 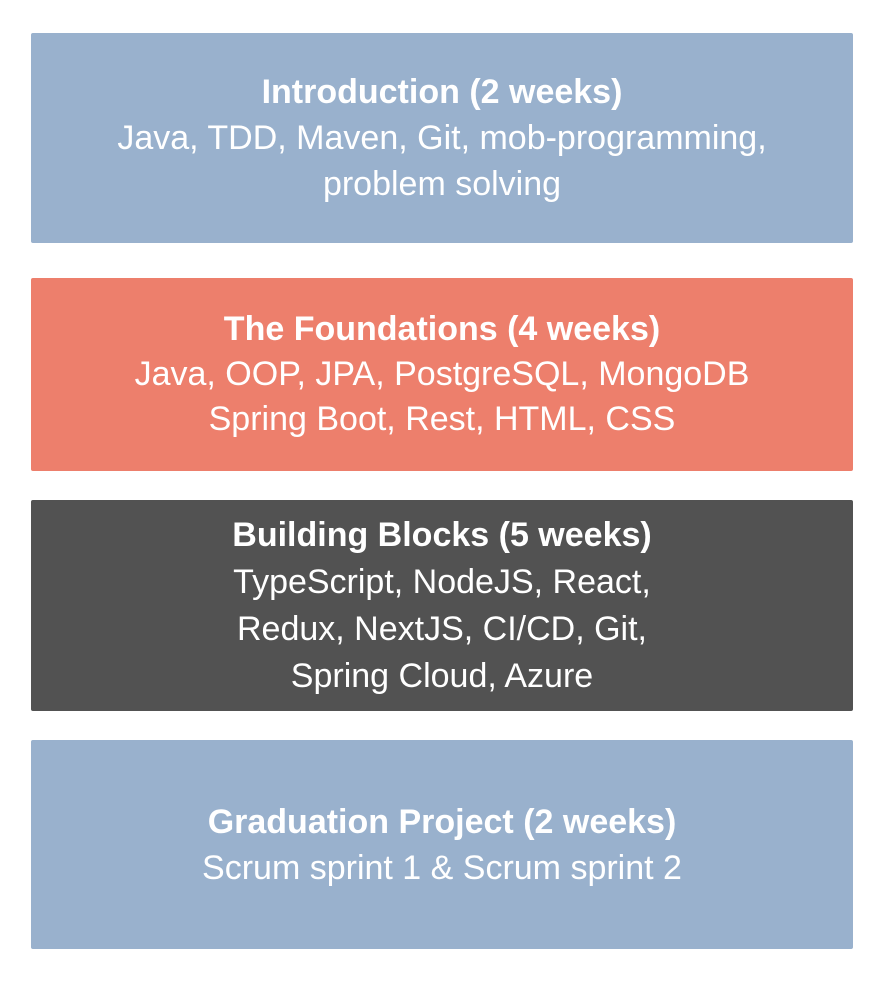 I want to click on block-title: Building Blocks (5 weeks), so click(x=442, y=534).